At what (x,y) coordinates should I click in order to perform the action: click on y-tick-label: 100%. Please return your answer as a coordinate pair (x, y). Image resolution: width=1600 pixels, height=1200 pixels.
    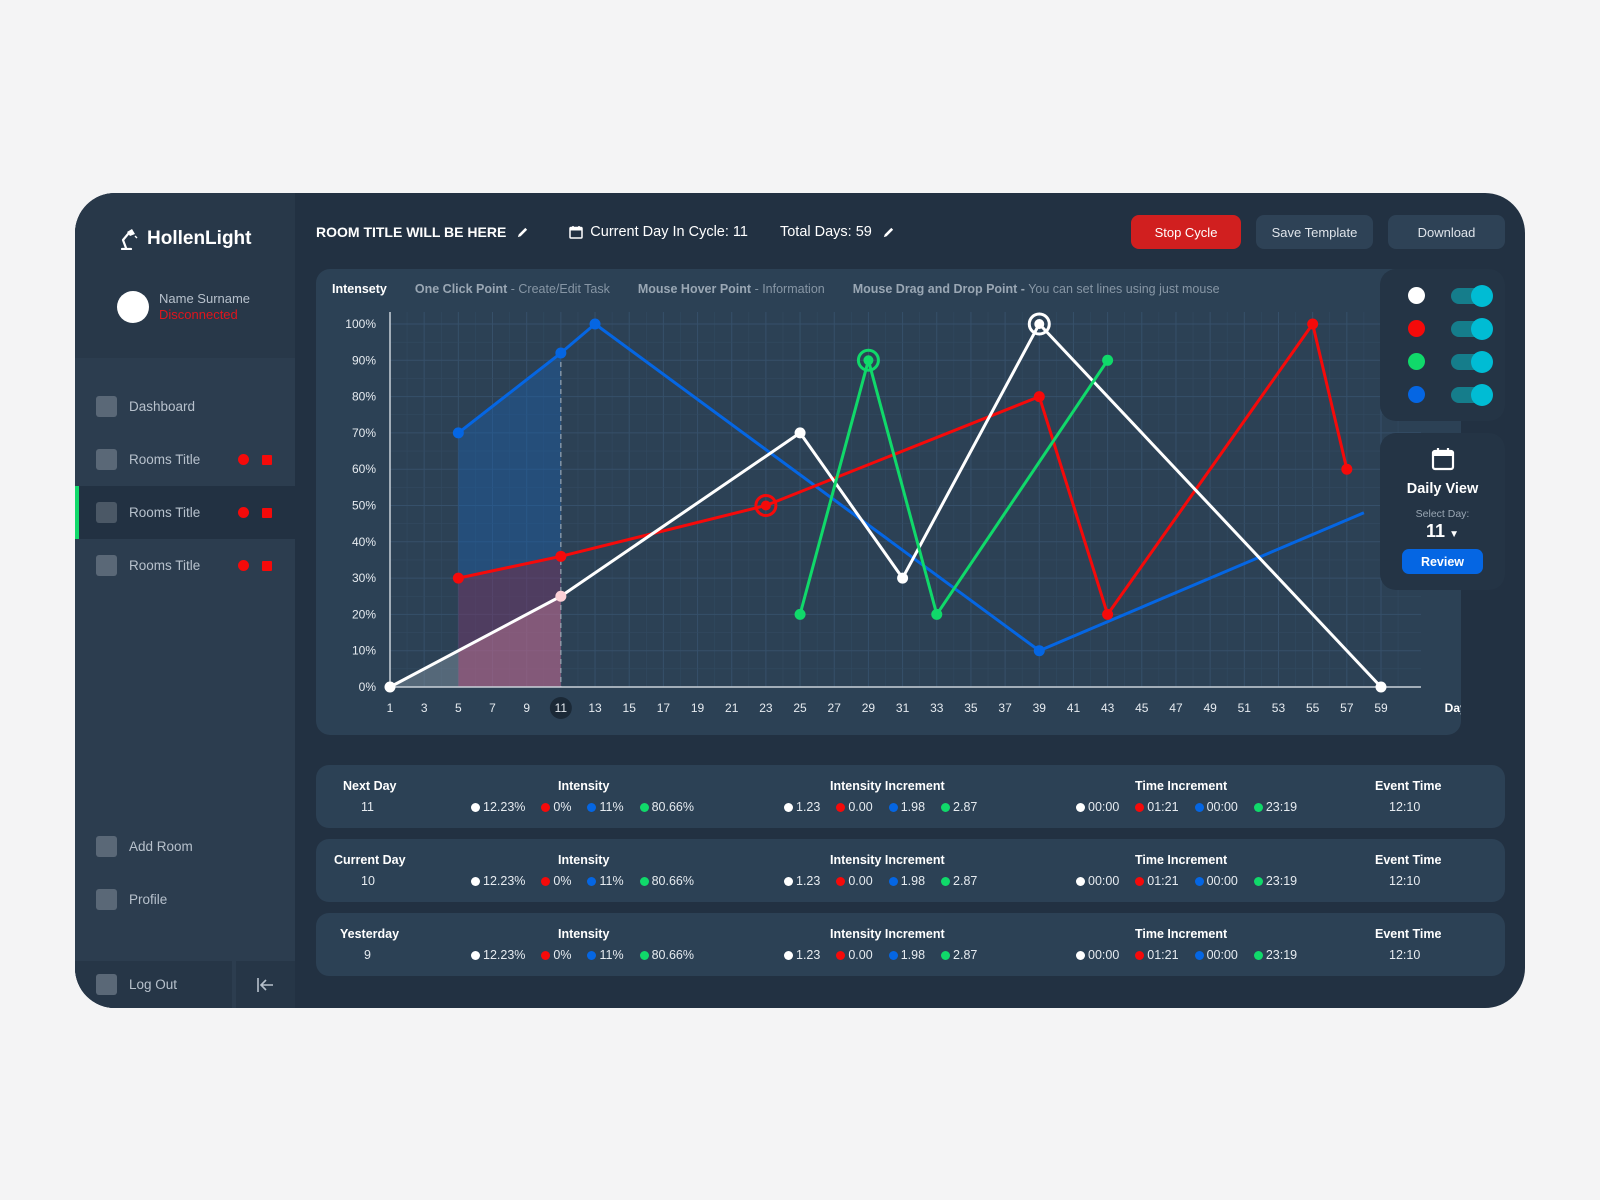
    Looking at the image, I should click on (360, 324).